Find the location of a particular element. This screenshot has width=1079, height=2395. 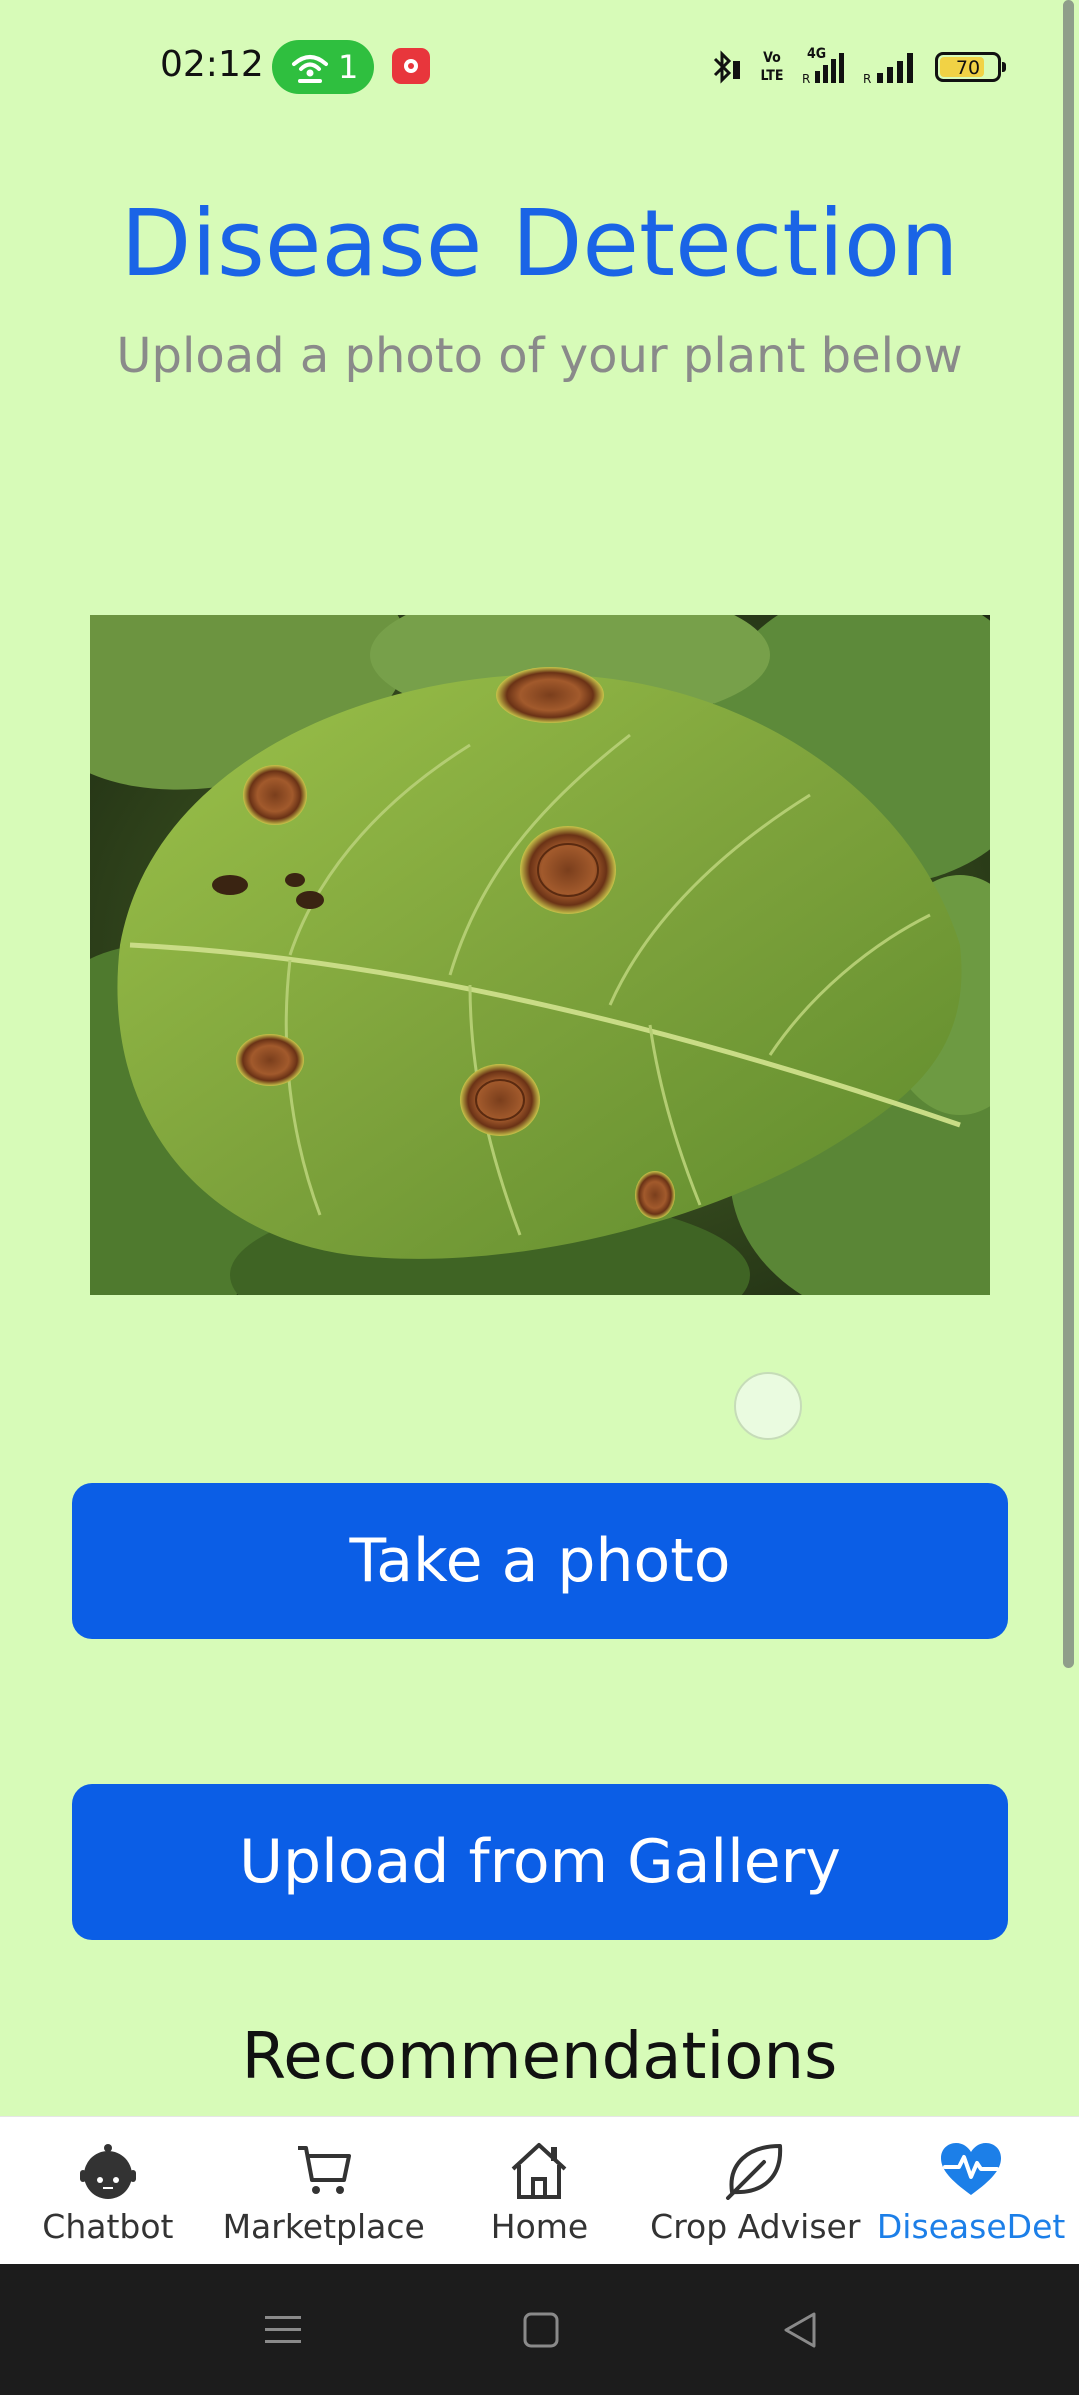

status-bar: 02:12 1 Vo LTE 4G R R 70 is located at coordinates (539, 67).